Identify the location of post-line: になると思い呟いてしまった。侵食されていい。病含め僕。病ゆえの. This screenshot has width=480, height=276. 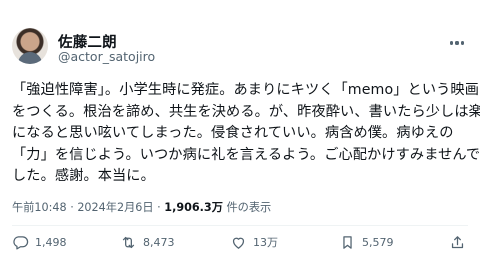
(233, 133).